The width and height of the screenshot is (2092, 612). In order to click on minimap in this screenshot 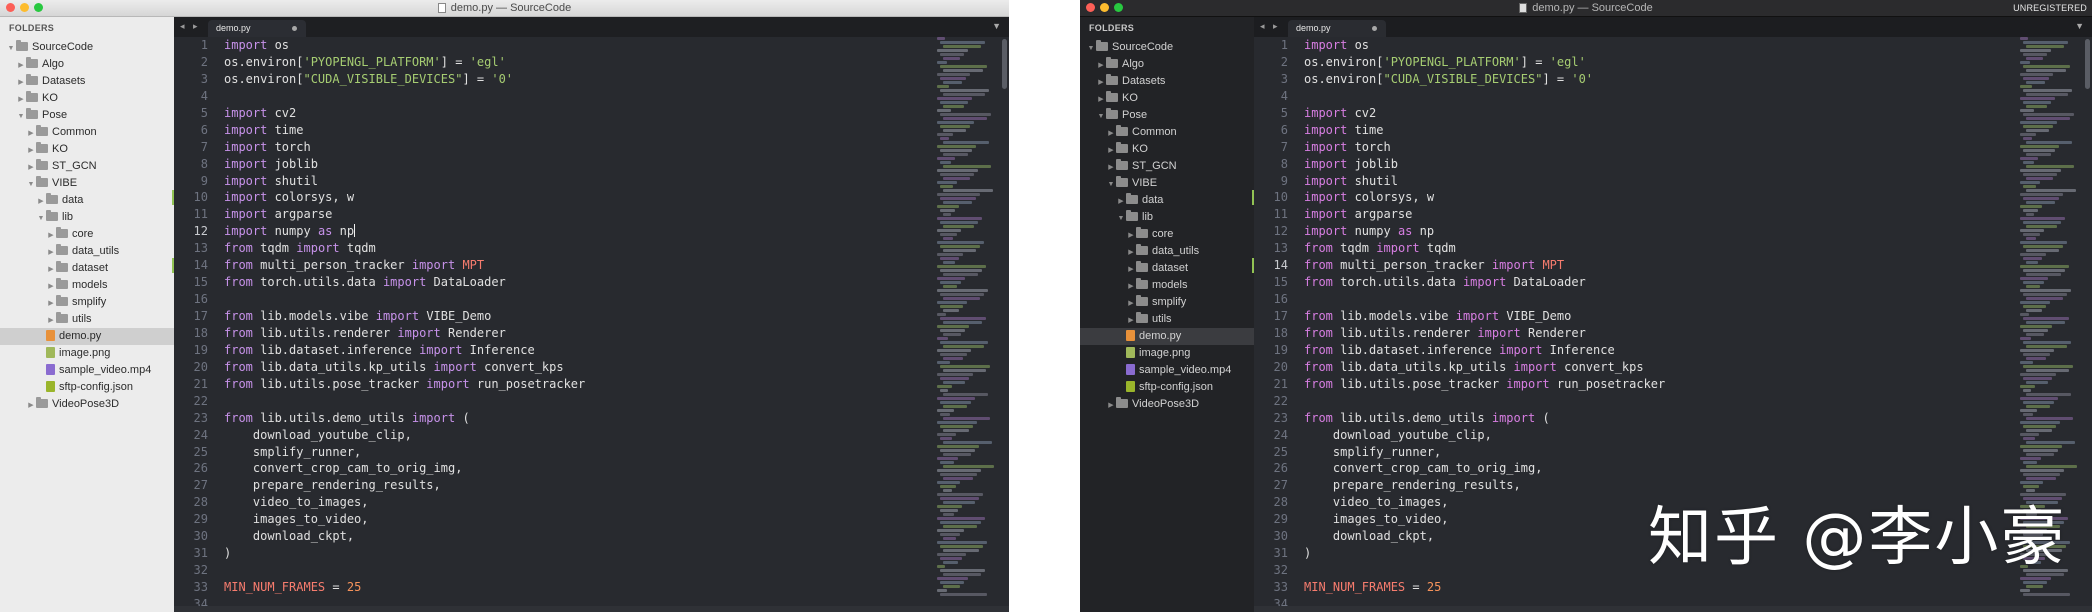, I will do `click(967, 324)`.